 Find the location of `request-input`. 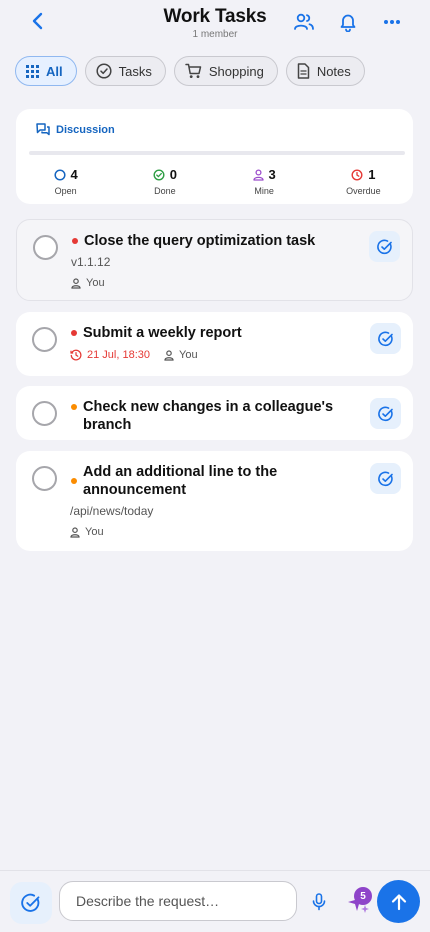

request-input is located at coordinates (178, 901).